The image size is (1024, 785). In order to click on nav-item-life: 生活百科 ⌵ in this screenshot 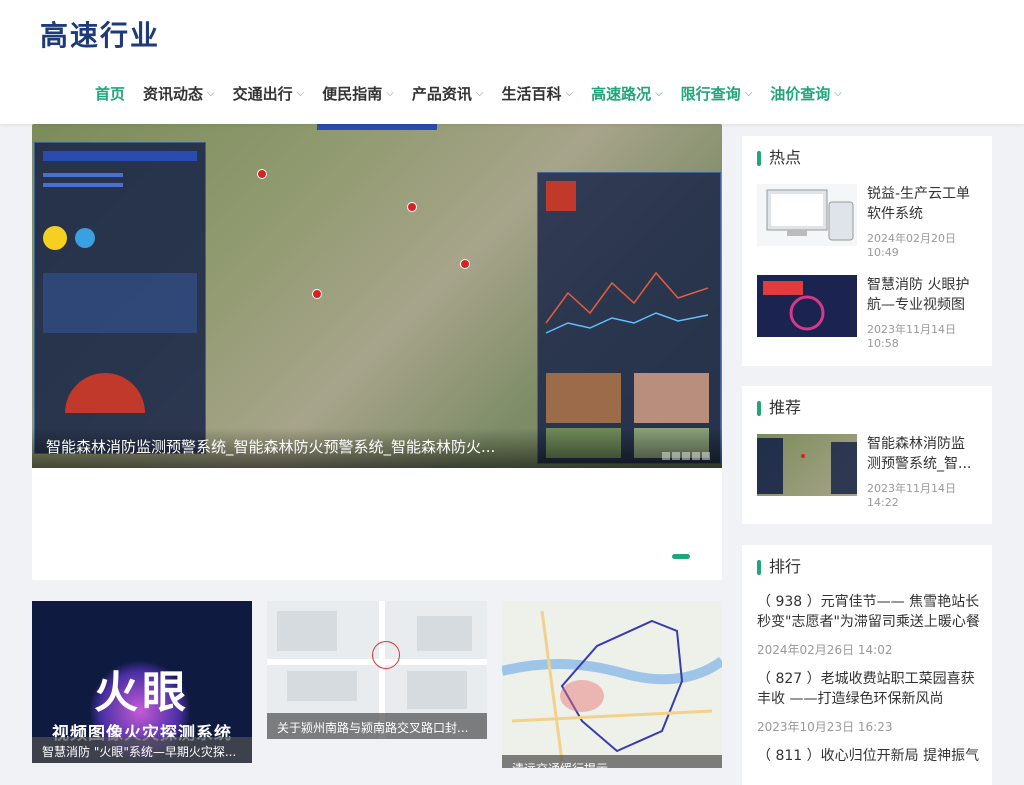, I will do `click(537, 93)`.